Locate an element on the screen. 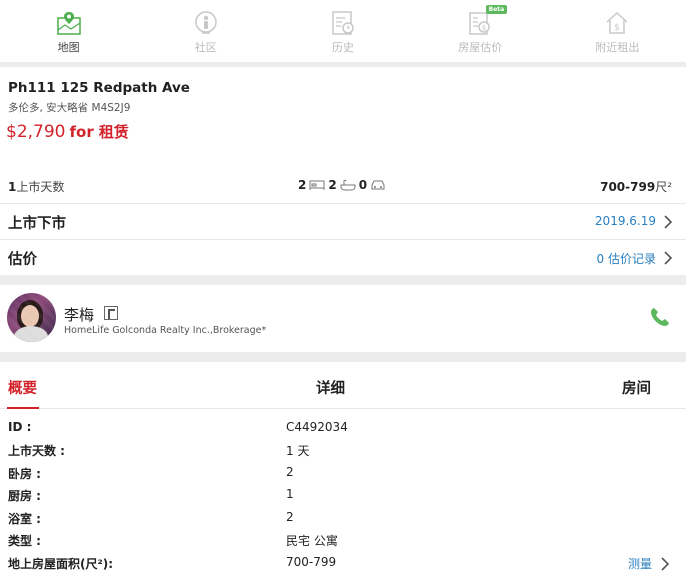 The image size is (686, 578). baths-count: 2 is located at coordinates (332, 185).